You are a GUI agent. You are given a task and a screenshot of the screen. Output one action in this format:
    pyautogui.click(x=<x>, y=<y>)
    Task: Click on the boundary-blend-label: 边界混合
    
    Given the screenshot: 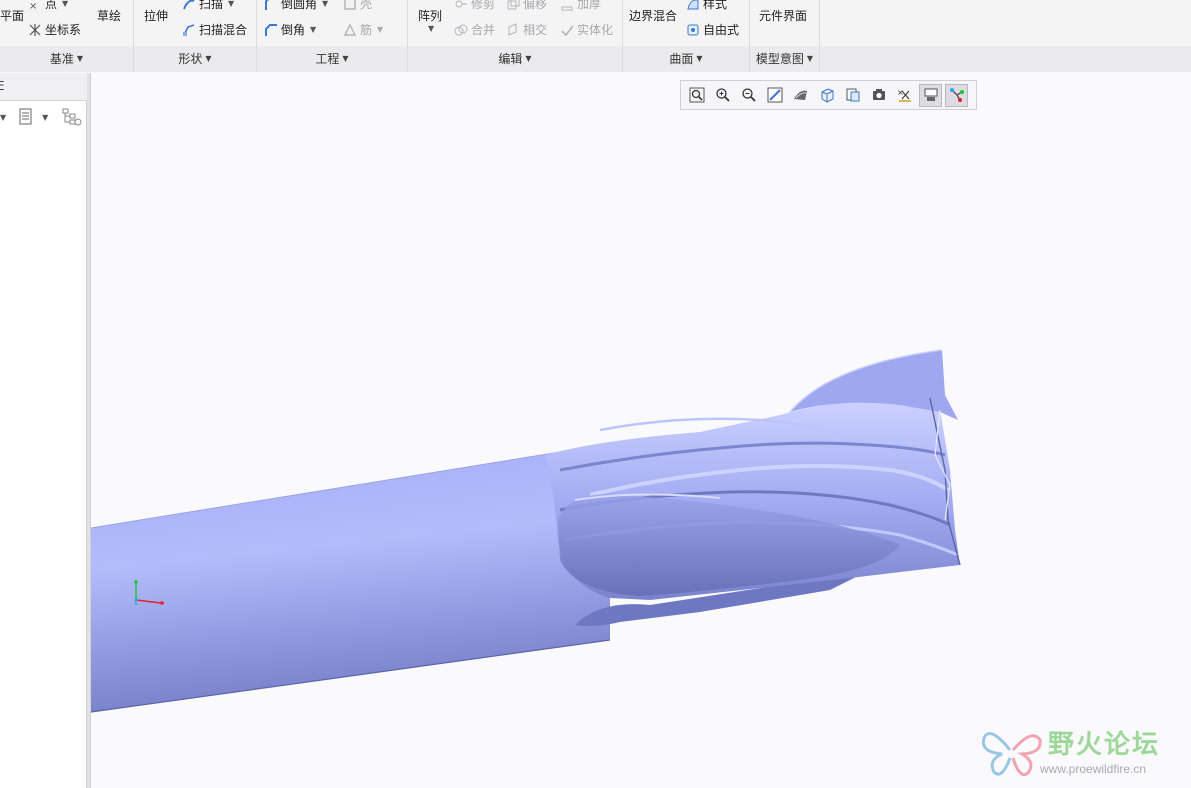 What is the action you would take?
    pyautogui.click(x=653, y=16)
    